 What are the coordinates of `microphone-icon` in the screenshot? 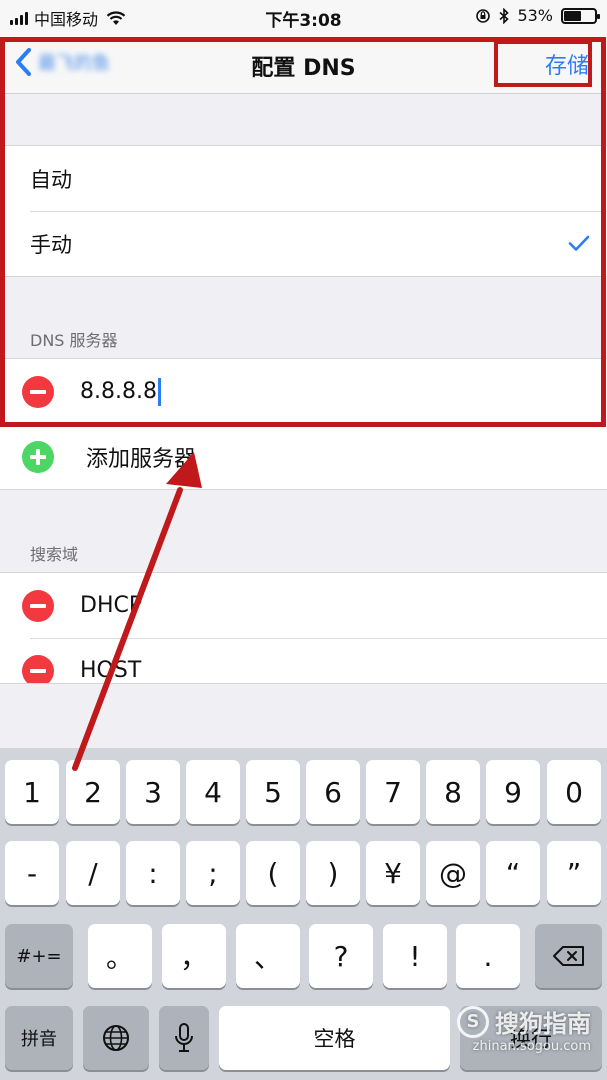 It's located at (184, 1037).